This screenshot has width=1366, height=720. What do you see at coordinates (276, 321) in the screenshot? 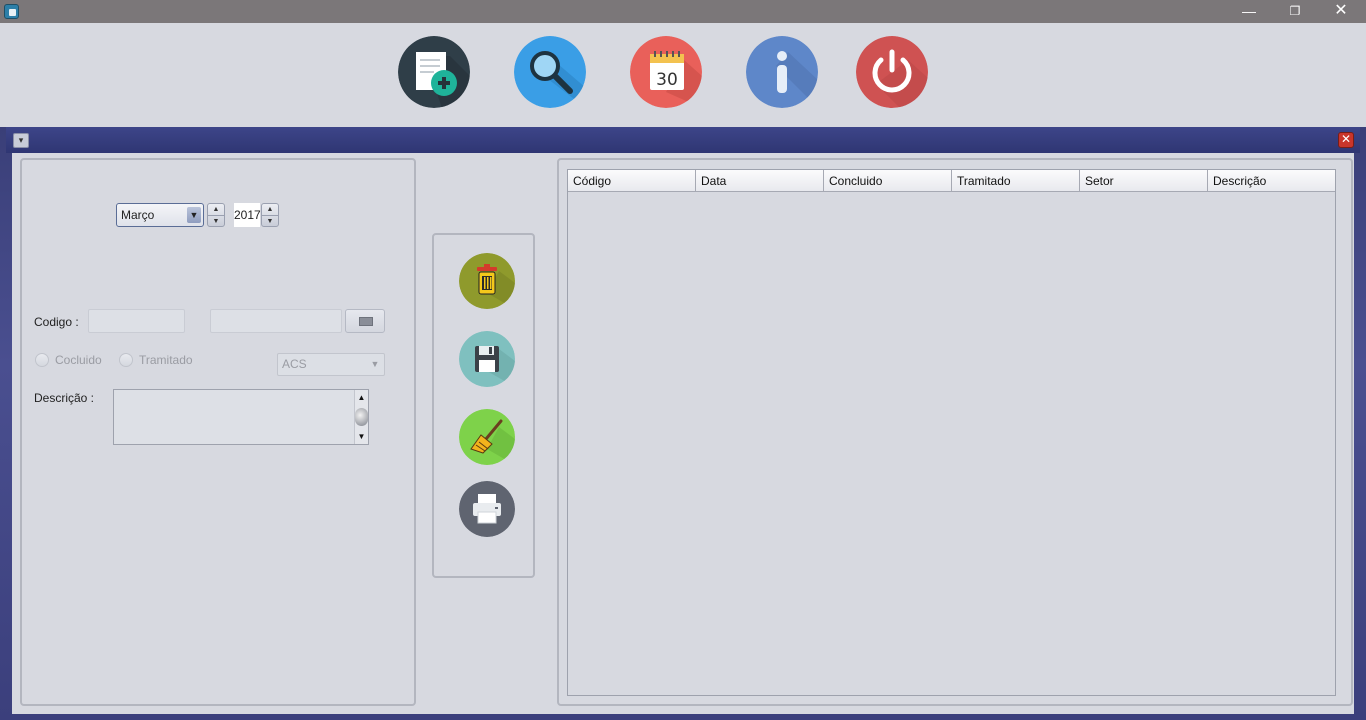
I see `date-field` at bounding box center [276, 321].